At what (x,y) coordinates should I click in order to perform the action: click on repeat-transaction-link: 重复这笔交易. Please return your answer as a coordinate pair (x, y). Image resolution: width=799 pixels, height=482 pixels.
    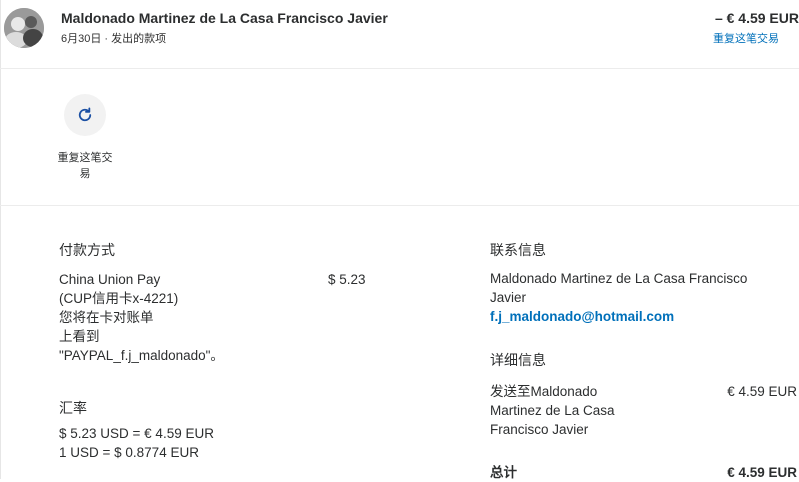
    Looking at the image, I should click on (746, 38).